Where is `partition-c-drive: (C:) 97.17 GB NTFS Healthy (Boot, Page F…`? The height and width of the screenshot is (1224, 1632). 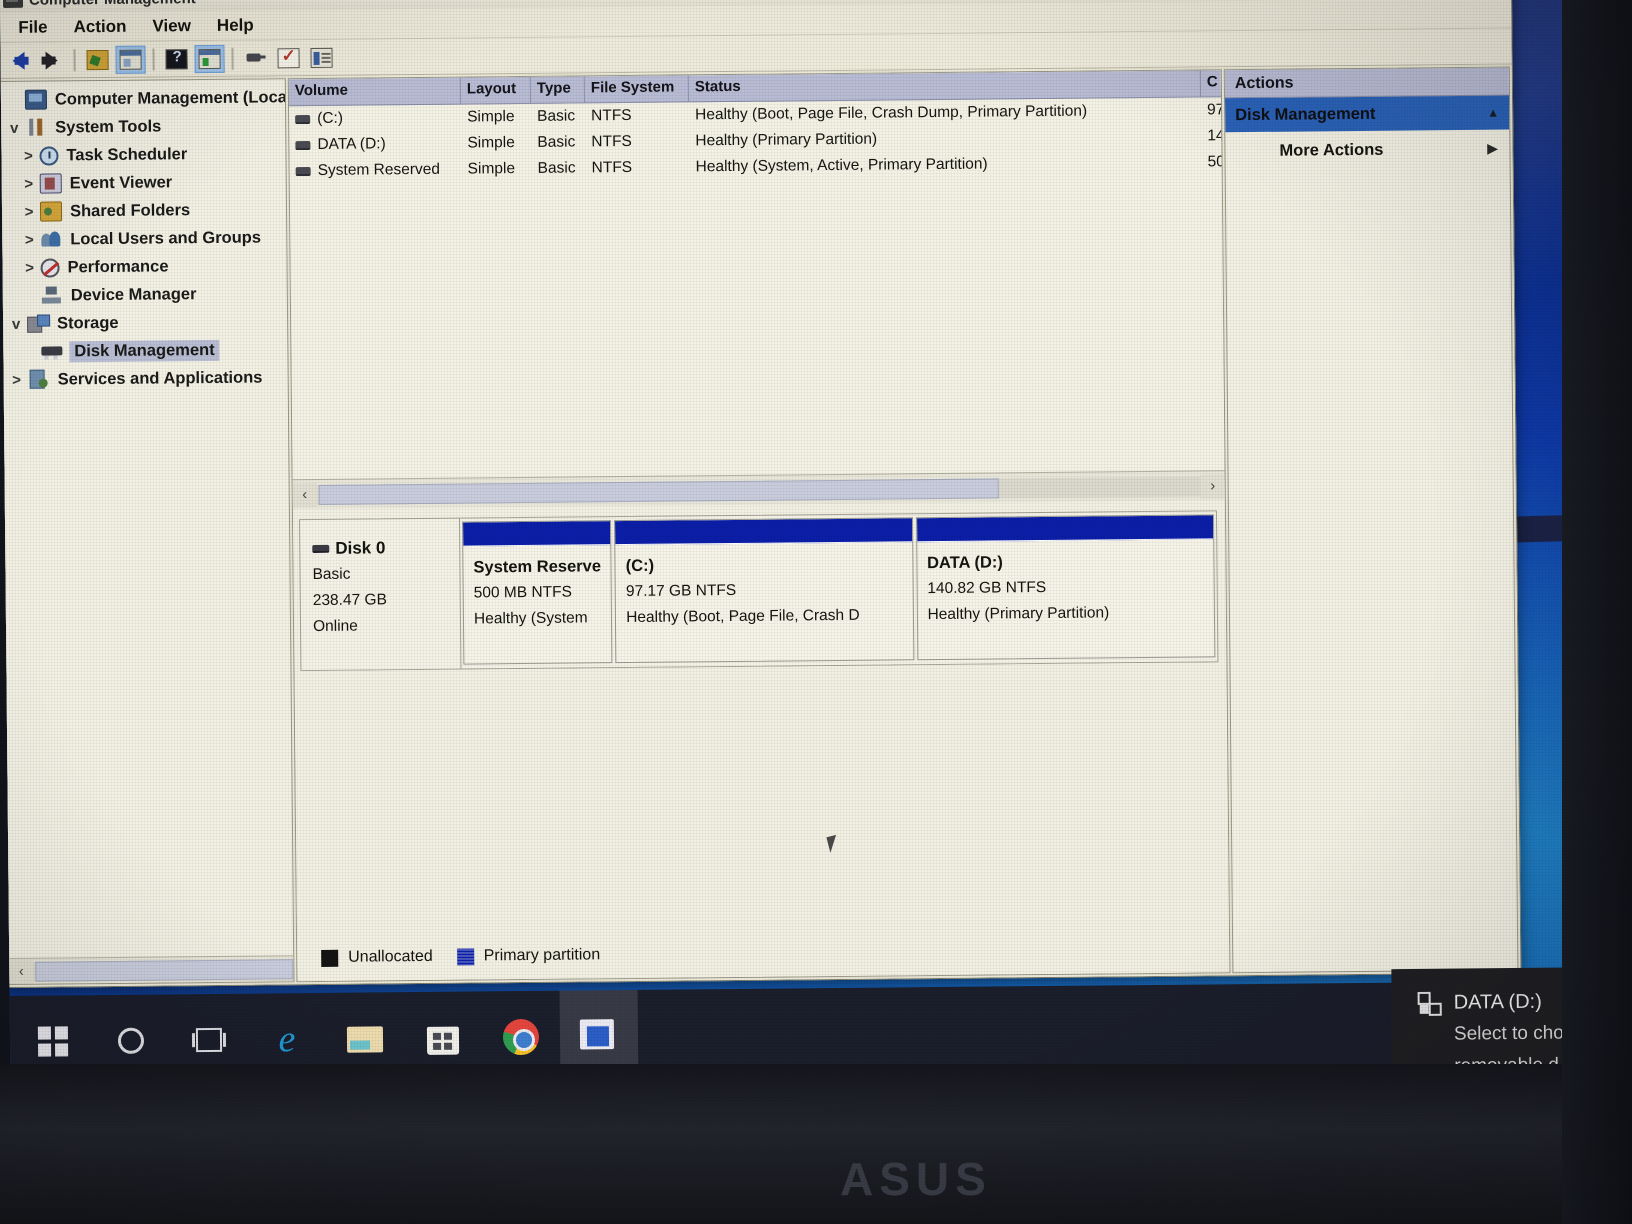
partition-c-drive: (C:) 97.17 GB NTFS Healthy (Boot, Page F… is located at coordinates (764, 590).